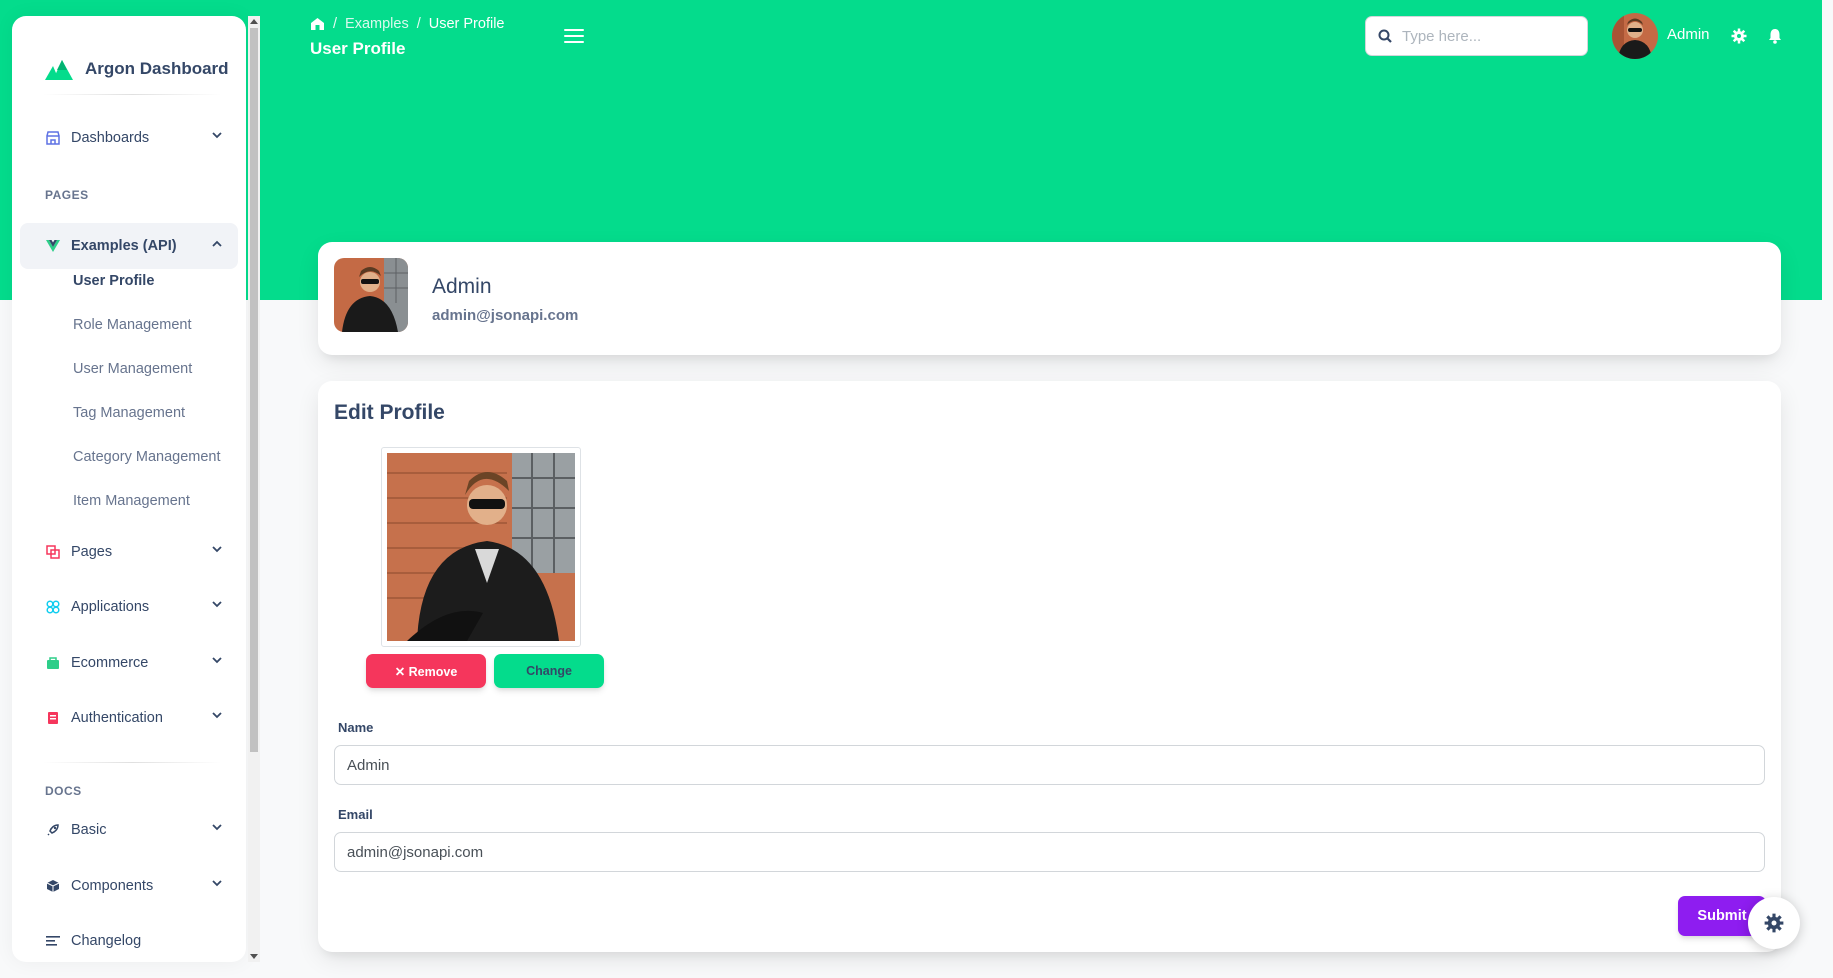 Image resolution: width=1833 pixels, height=978 pixels. What do you see at coordinates (1635, 36) in the screenshot?
I see `avatar` at bounding box center [1635, 36].